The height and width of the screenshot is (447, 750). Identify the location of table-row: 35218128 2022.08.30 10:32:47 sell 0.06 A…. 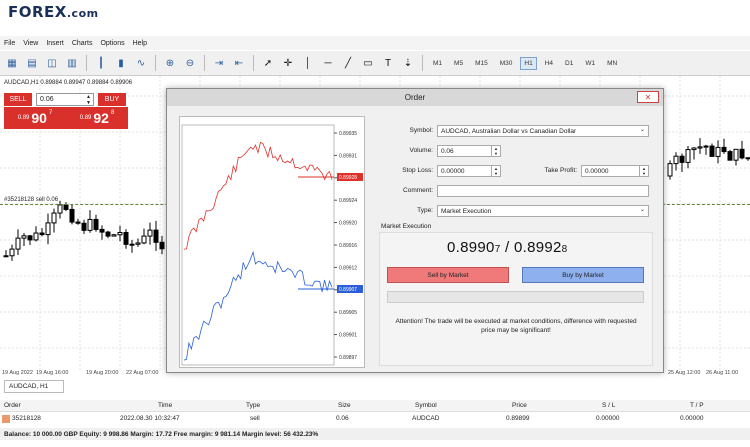
(375, 419).